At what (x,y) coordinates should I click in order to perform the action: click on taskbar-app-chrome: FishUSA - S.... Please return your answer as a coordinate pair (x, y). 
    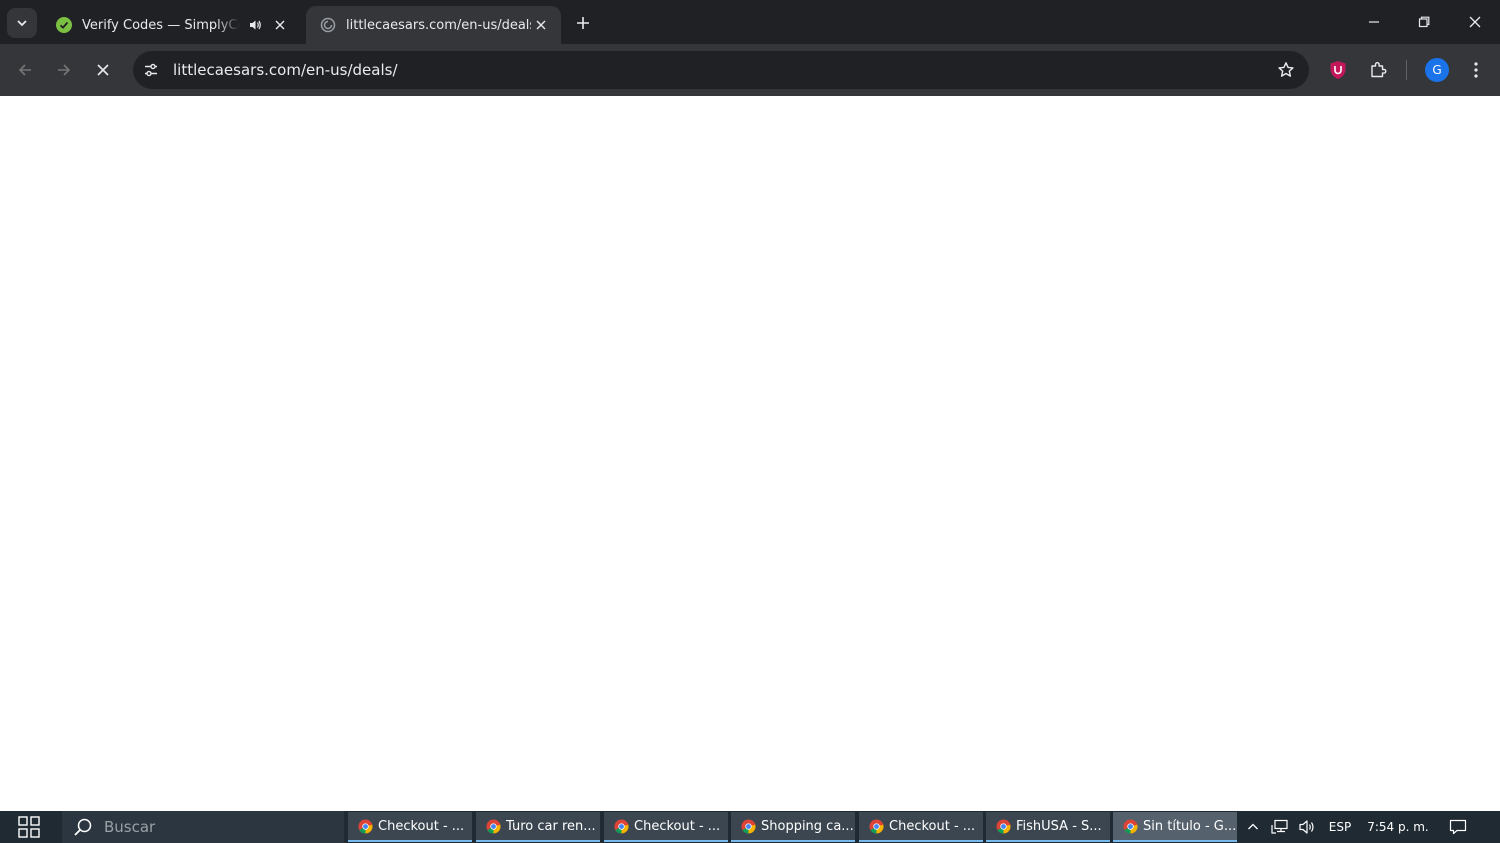
    Looking at the image, I should click on (1048, 827).